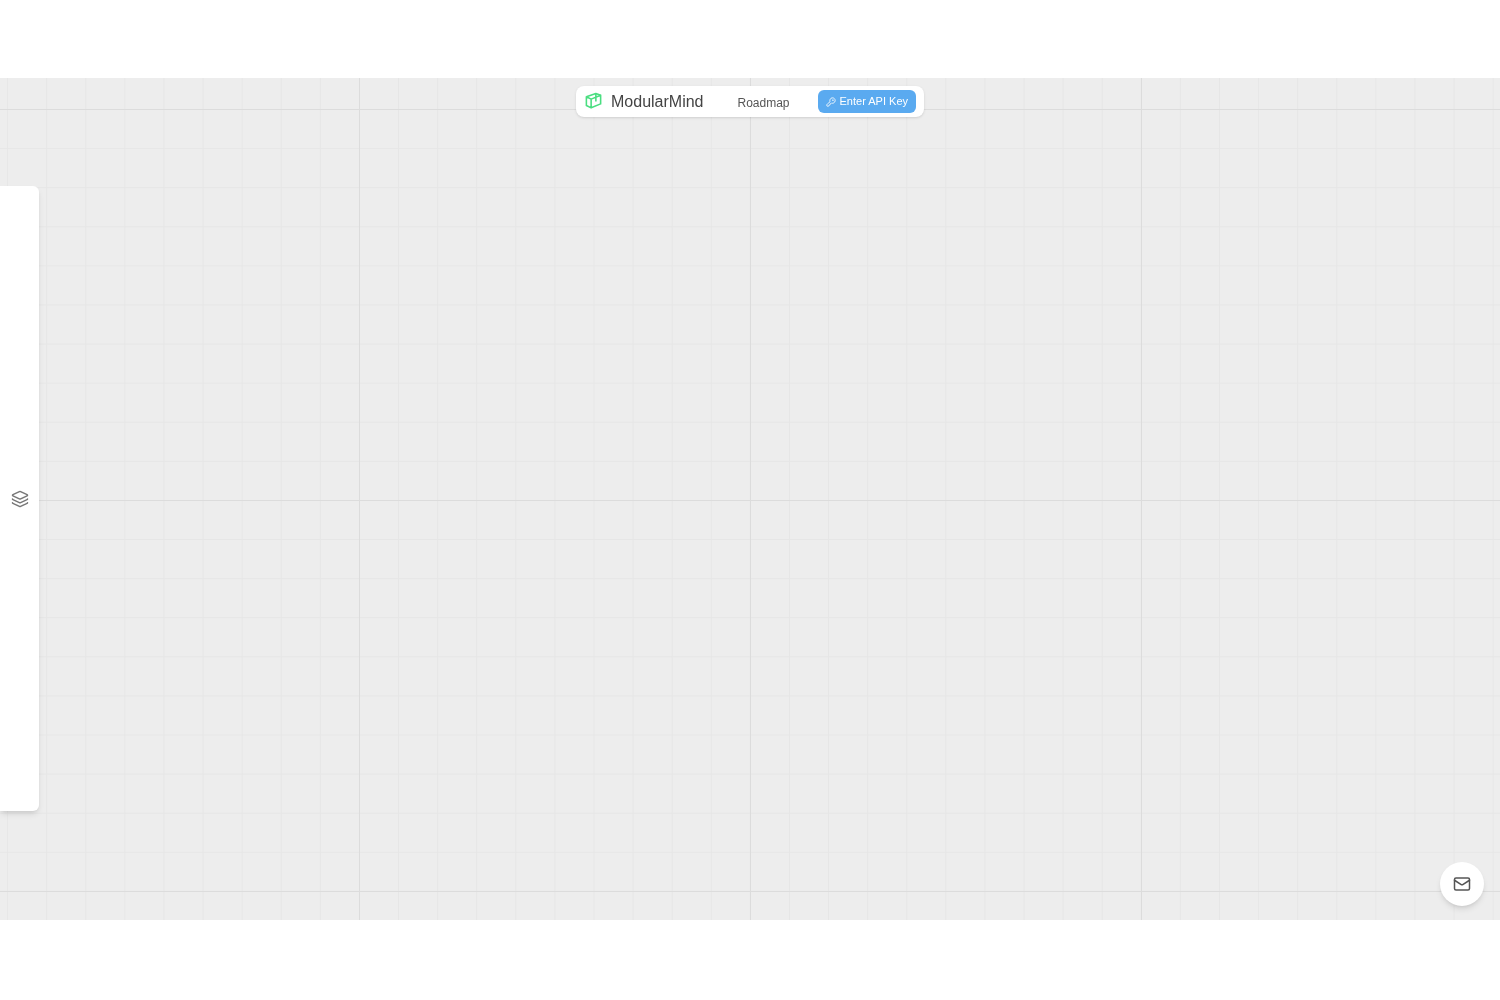  What do you see at coordinates (830, 101) in the screenshot?
I see `key-icon` at bounding box center [830, 101].